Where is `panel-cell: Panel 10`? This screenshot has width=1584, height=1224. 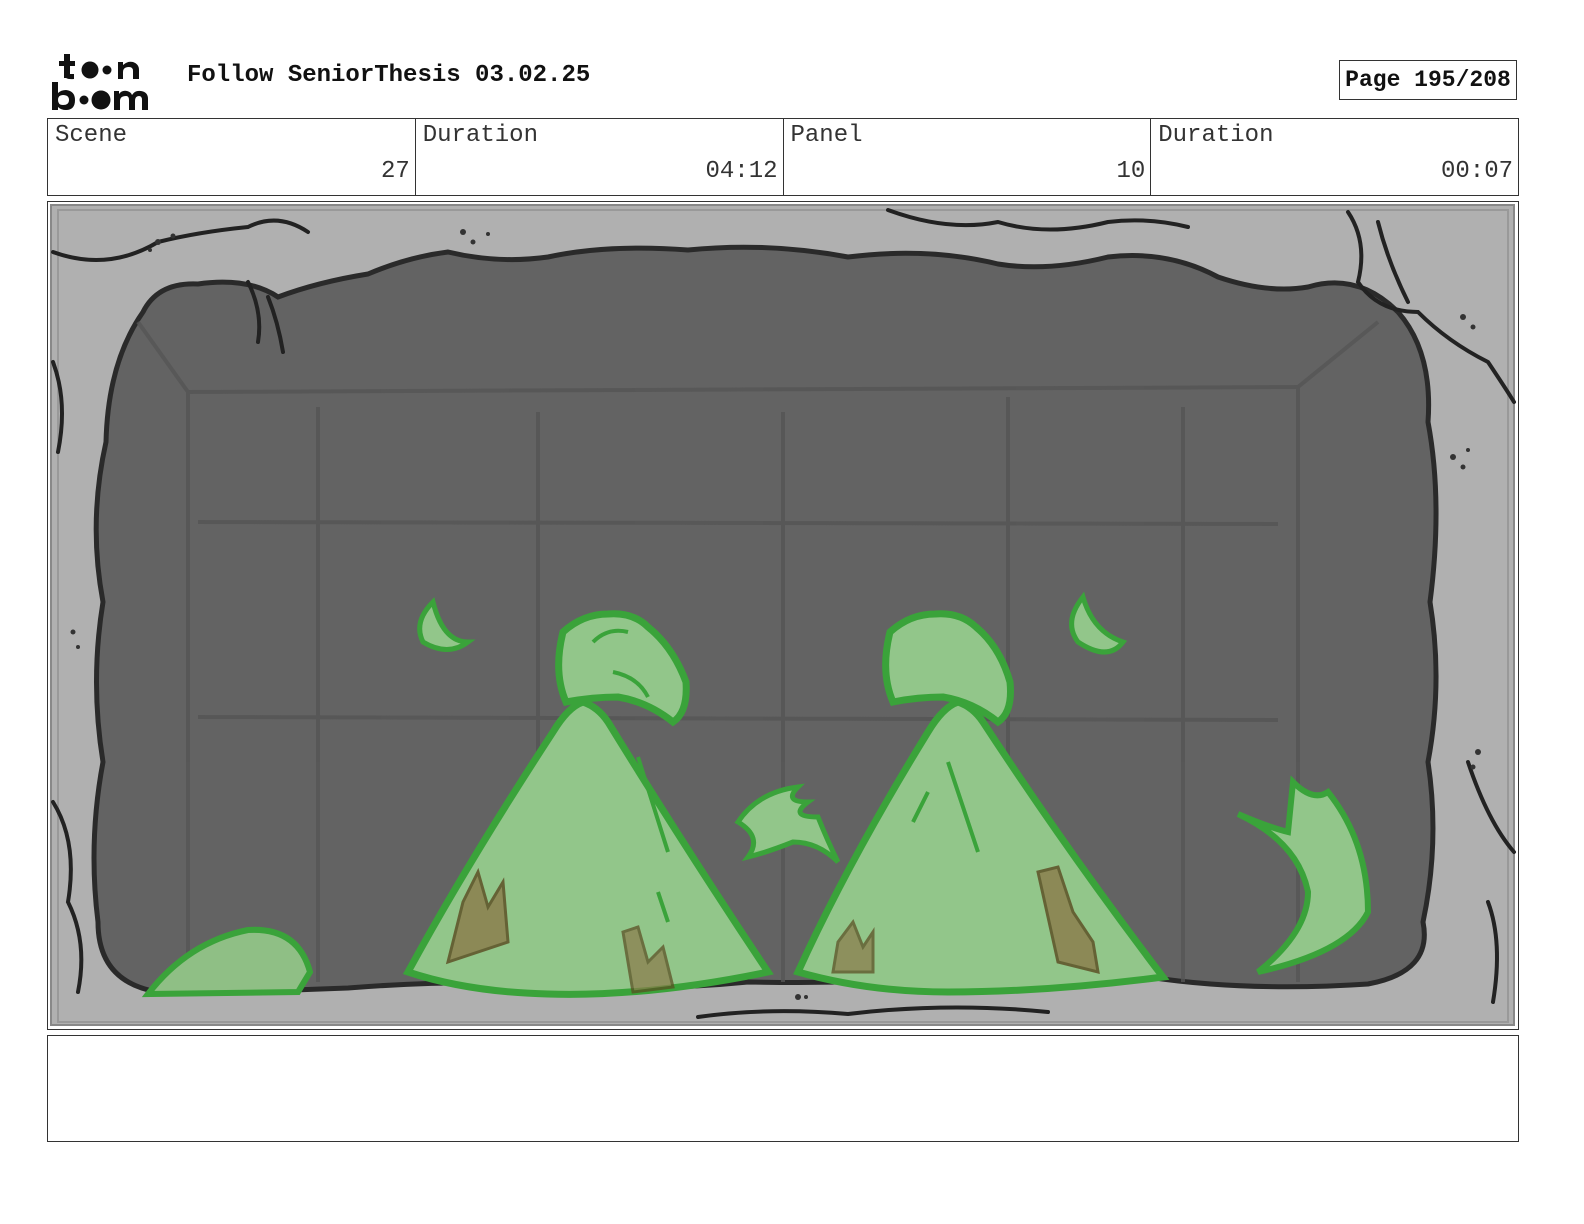
panel-cell: Panel 10 is located at coordinates (968, 157).